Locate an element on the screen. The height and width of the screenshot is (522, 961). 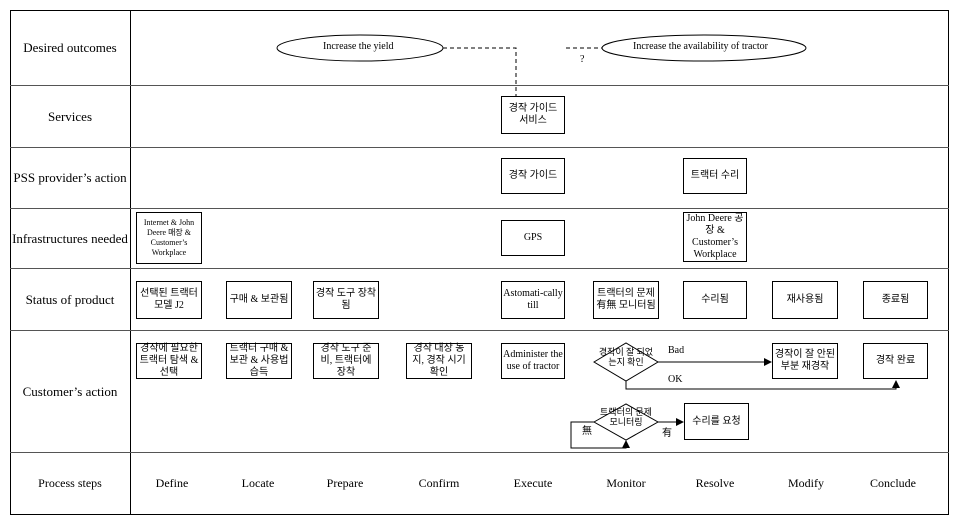
bad-label: Bad is located at coordinates (676, 350).